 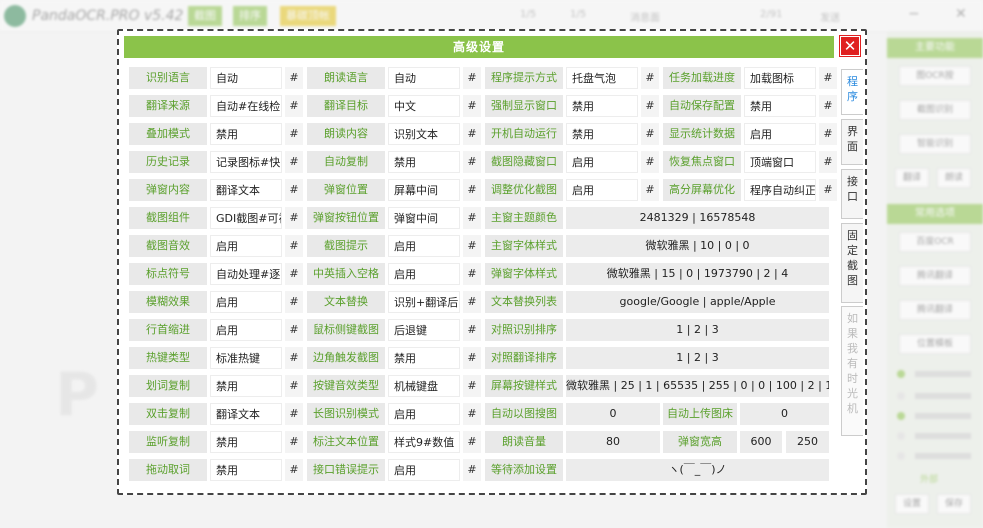 What do you see at coordinates (250, 16) in the screenshot?
I see `top-button-2: 排序` at bounding box center [250, 16].